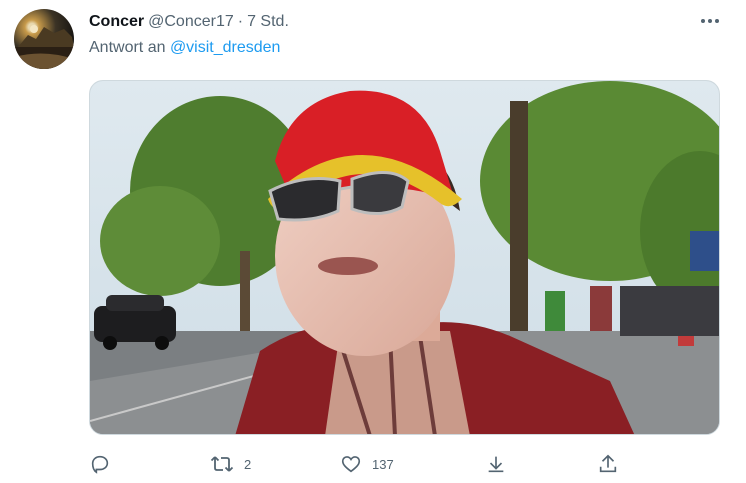 This screenshot has height=483, width=746. What do you see at coordinates (222, 464) in the screenshot?
I see `retweet-icon` at bounding box center [222, 464].